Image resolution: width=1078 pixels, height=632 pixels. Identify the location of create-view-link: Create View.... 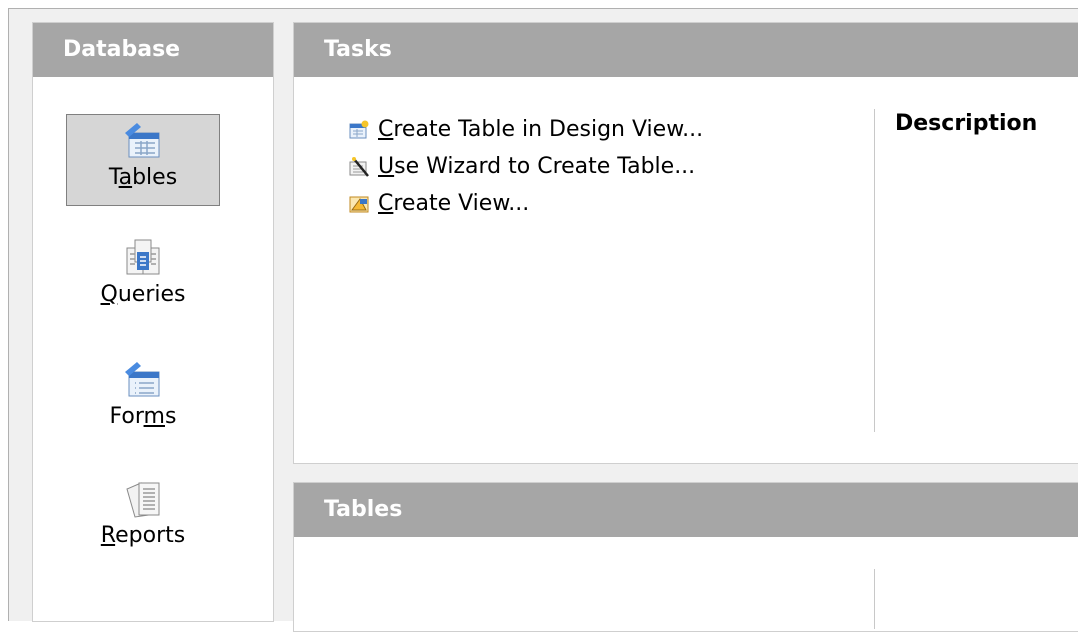
(525, 203).